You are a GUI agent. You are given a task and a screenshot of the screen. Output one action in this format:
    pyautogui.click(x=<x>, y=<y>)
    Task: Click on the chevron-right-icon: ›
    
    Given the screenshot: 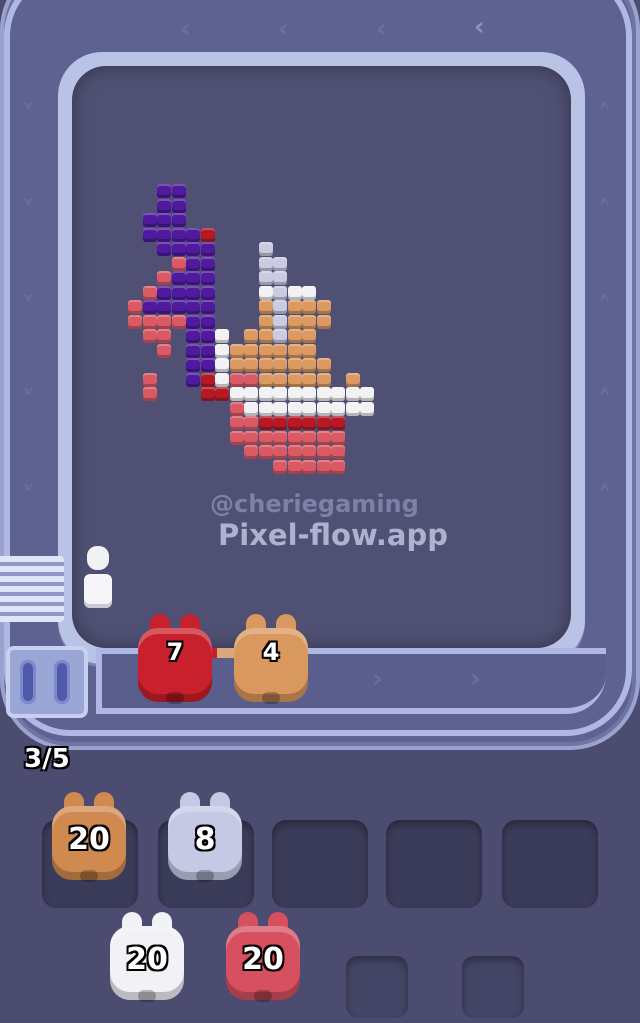 What is the action you would take?
    pyautogui.click(x=475, y=679)
    